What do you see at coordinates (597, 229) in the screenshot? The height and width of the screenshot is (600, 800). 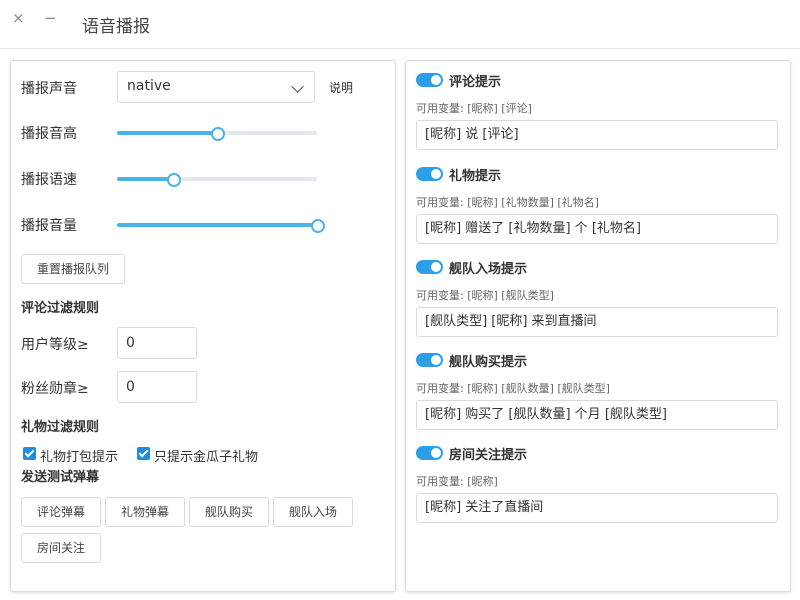 I see `gift-prompt-template: [昵称] 赠送了 [礼物数量] 个 [礼物名]` at bounding box center [597, 229].